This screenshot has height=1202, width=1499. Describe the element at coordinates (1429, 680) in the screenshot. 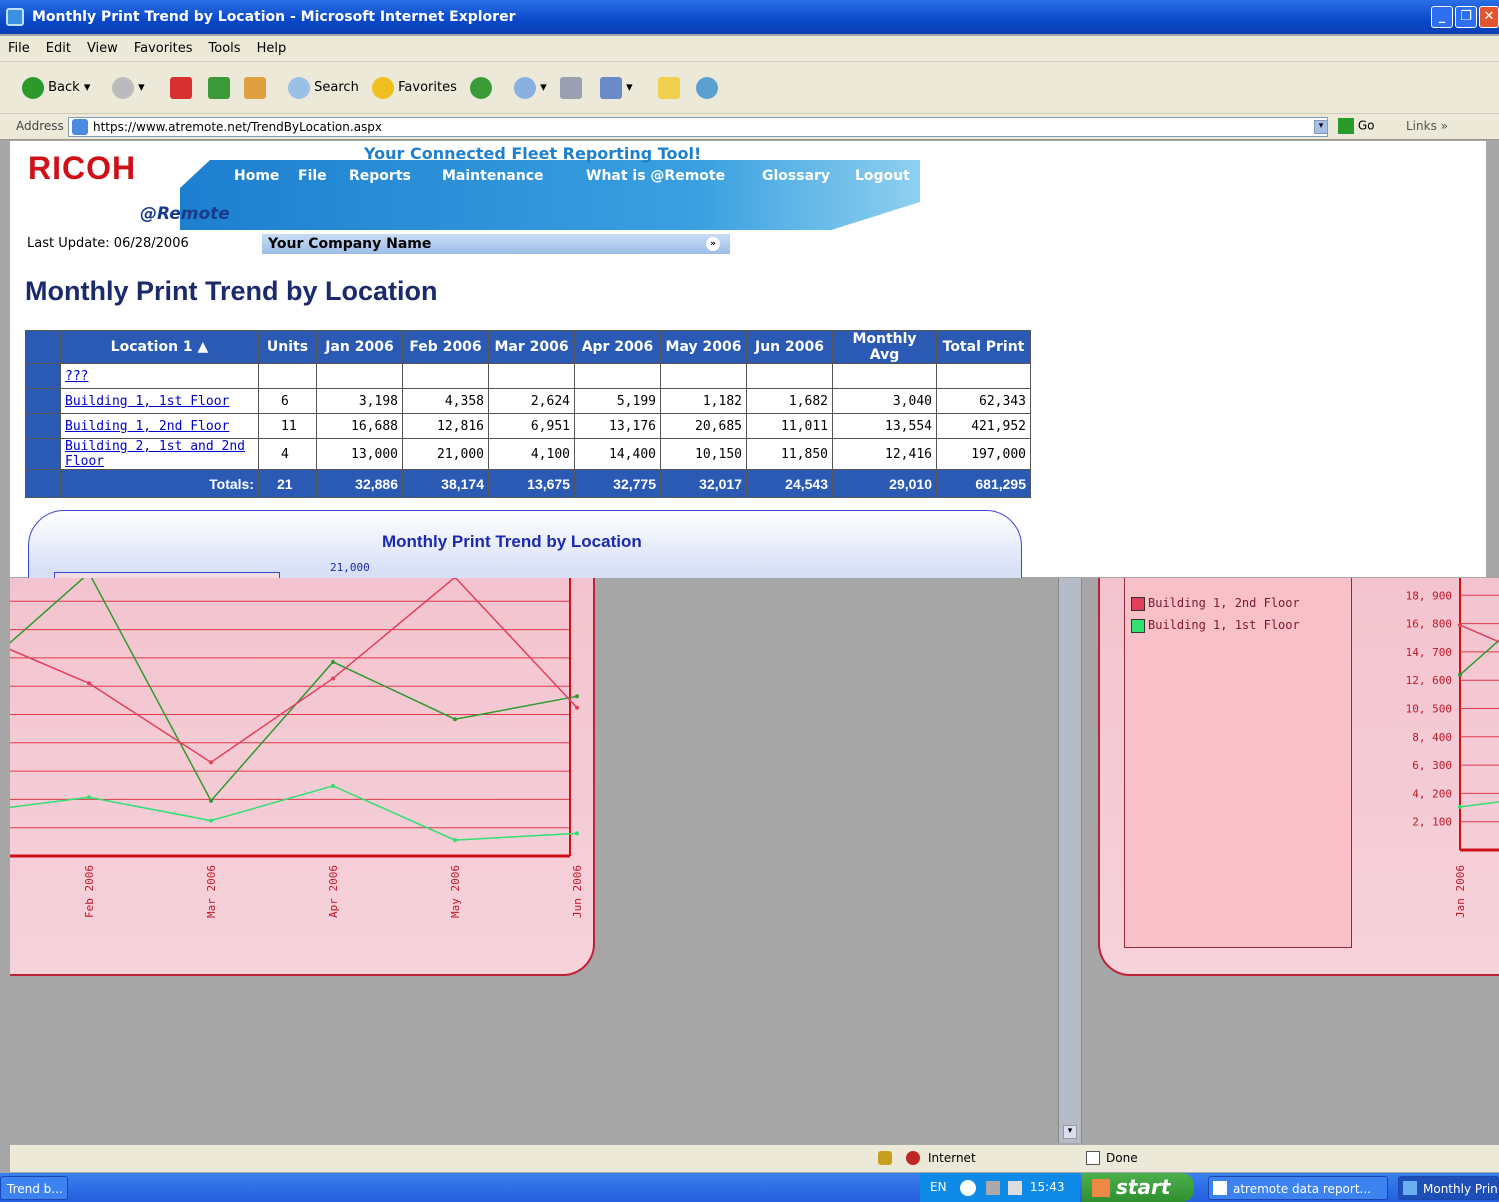

I see `y-tick-label: 12, 600` at that location.